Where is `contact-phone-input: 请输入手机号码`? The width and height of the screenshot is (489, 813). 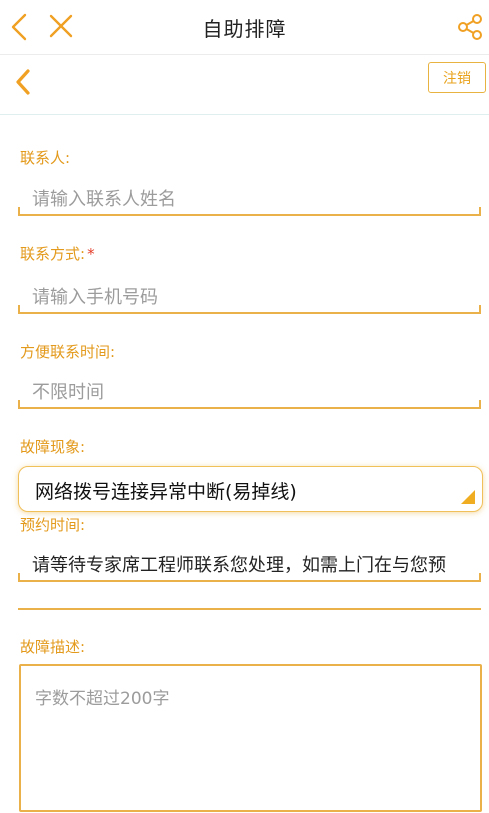
contact-phone-input: 请输入手机号码 is located at coordinates (249, 295).